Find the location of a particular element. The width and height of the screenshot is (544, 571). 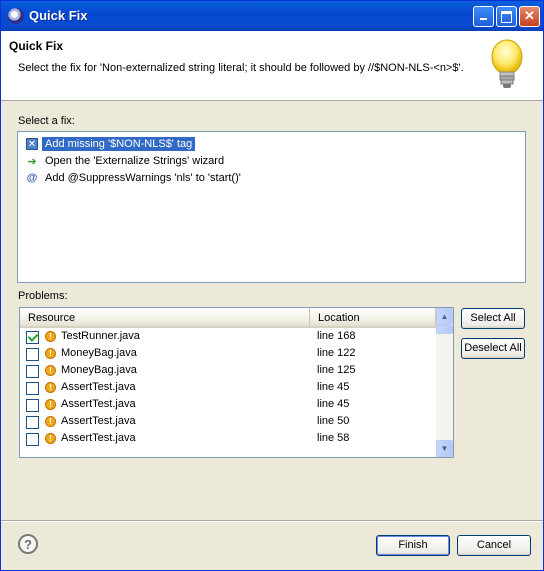

fix-item-label: Add missing '$NON-NLS$' tag is located at coordinates (119, 144).